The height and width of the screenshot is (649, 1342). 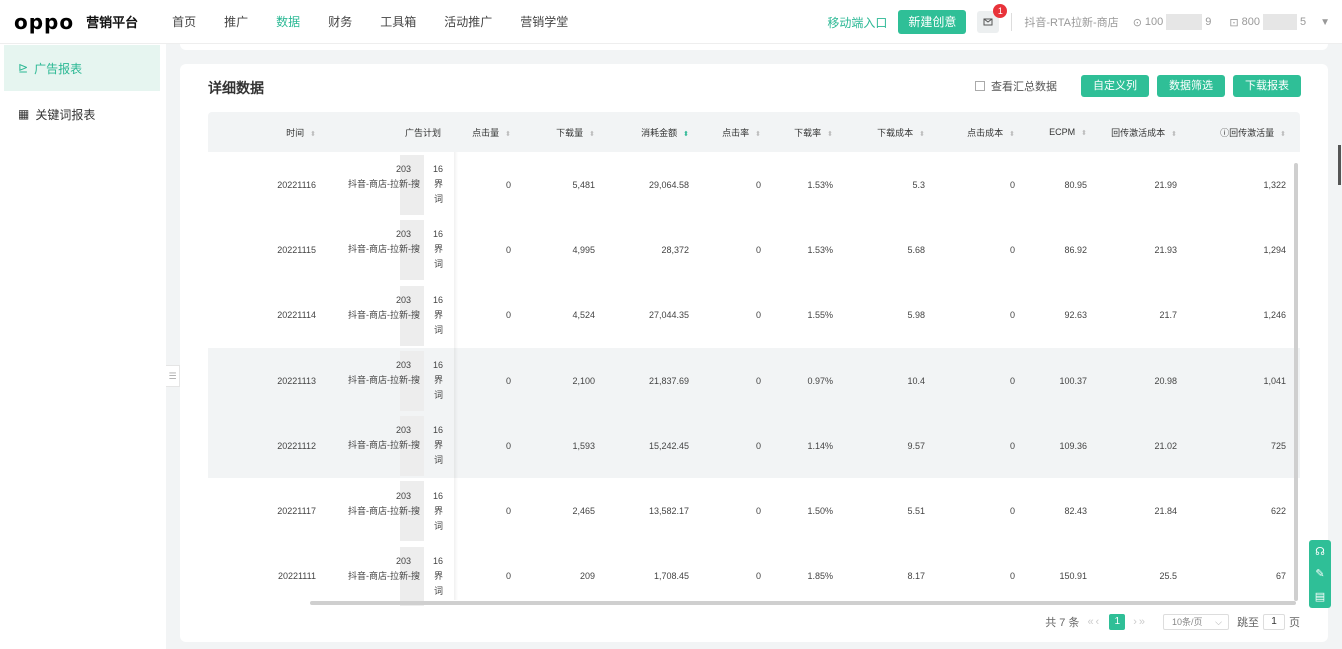 I want to click on help-circle-icon: ⓘ, so click(x=1225, y=132).